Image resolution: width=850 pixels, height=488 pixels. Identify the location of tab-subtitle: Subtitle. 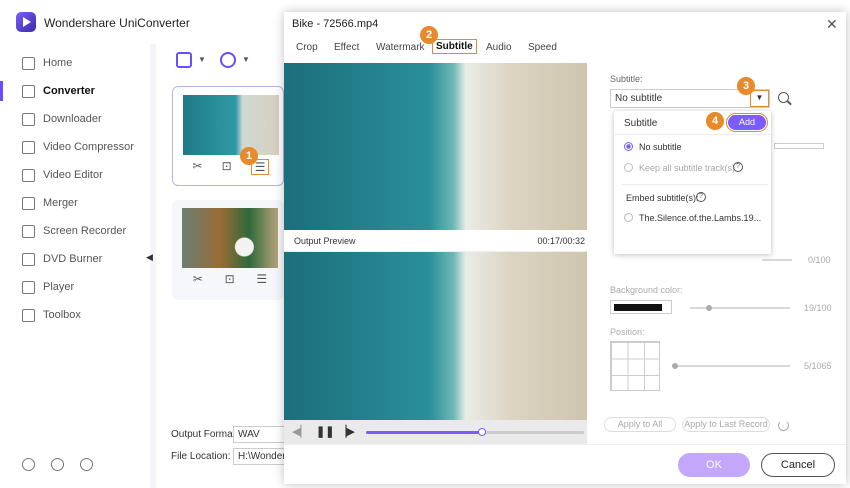
(454, 46).